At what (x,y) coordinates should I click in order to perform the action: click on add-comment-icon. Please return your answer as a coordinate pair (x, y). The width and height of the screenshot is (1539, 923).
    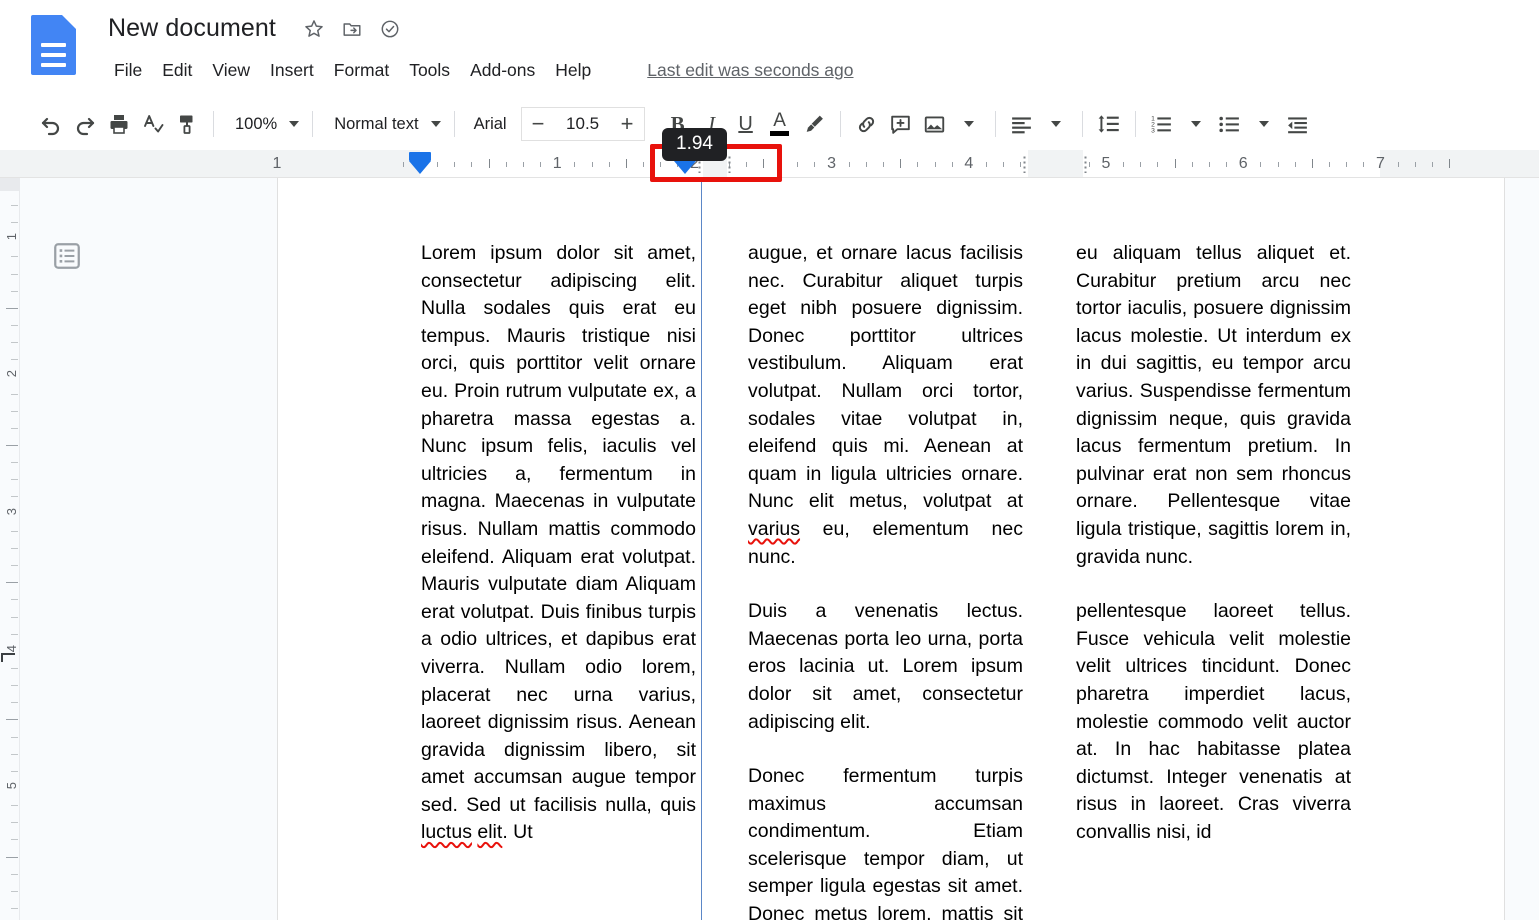
    Looking at the image, I should click on (901, 124).